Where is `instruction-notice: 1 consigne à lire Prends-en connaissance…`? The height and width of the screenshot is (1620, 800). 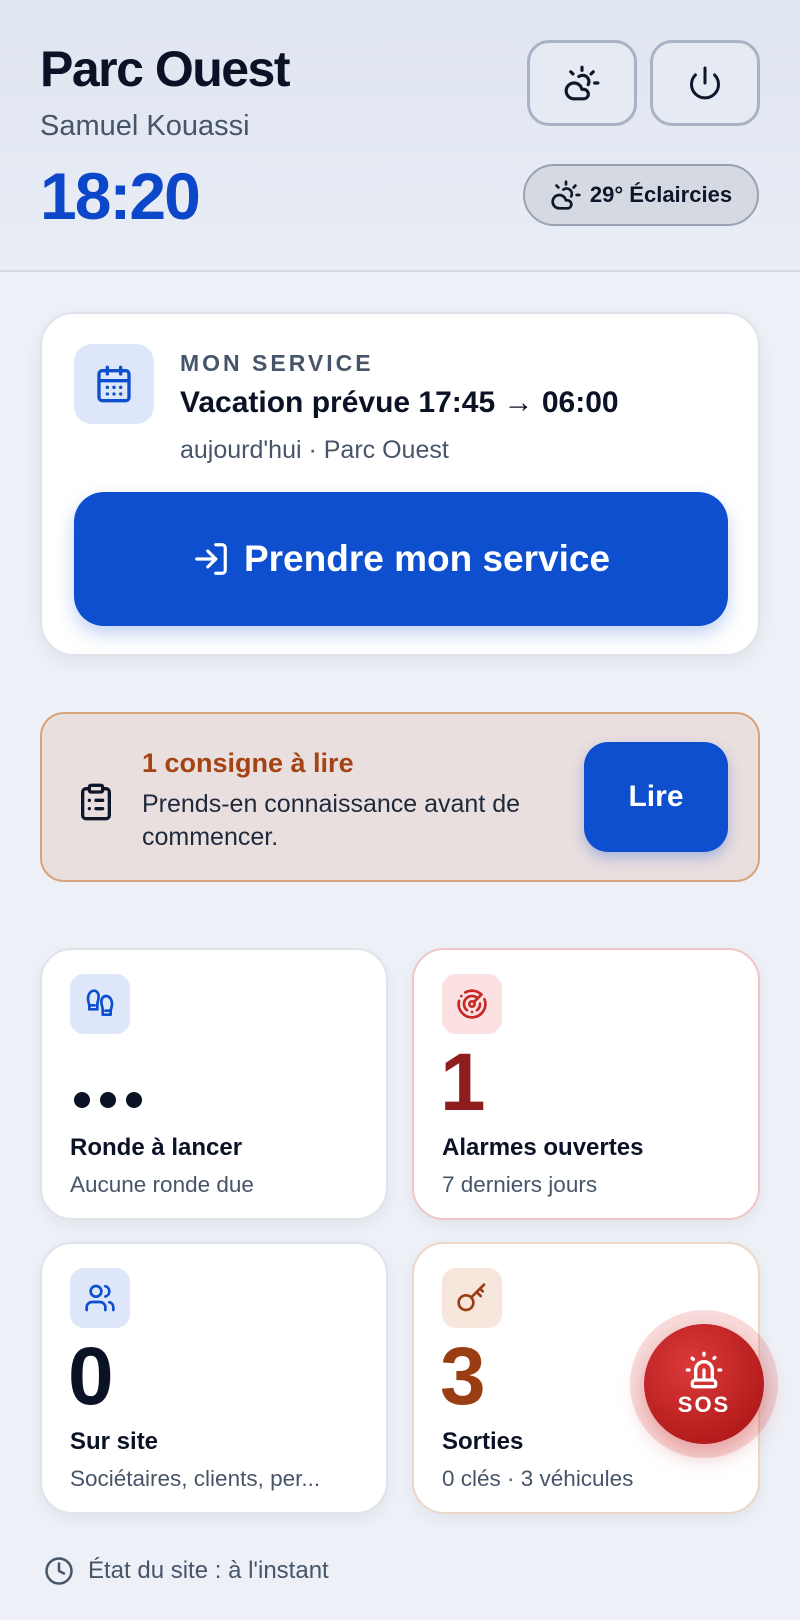
instruction-notice: 1 consigne à lire Prends-en connaissance… is located at coordinates (400, 797).